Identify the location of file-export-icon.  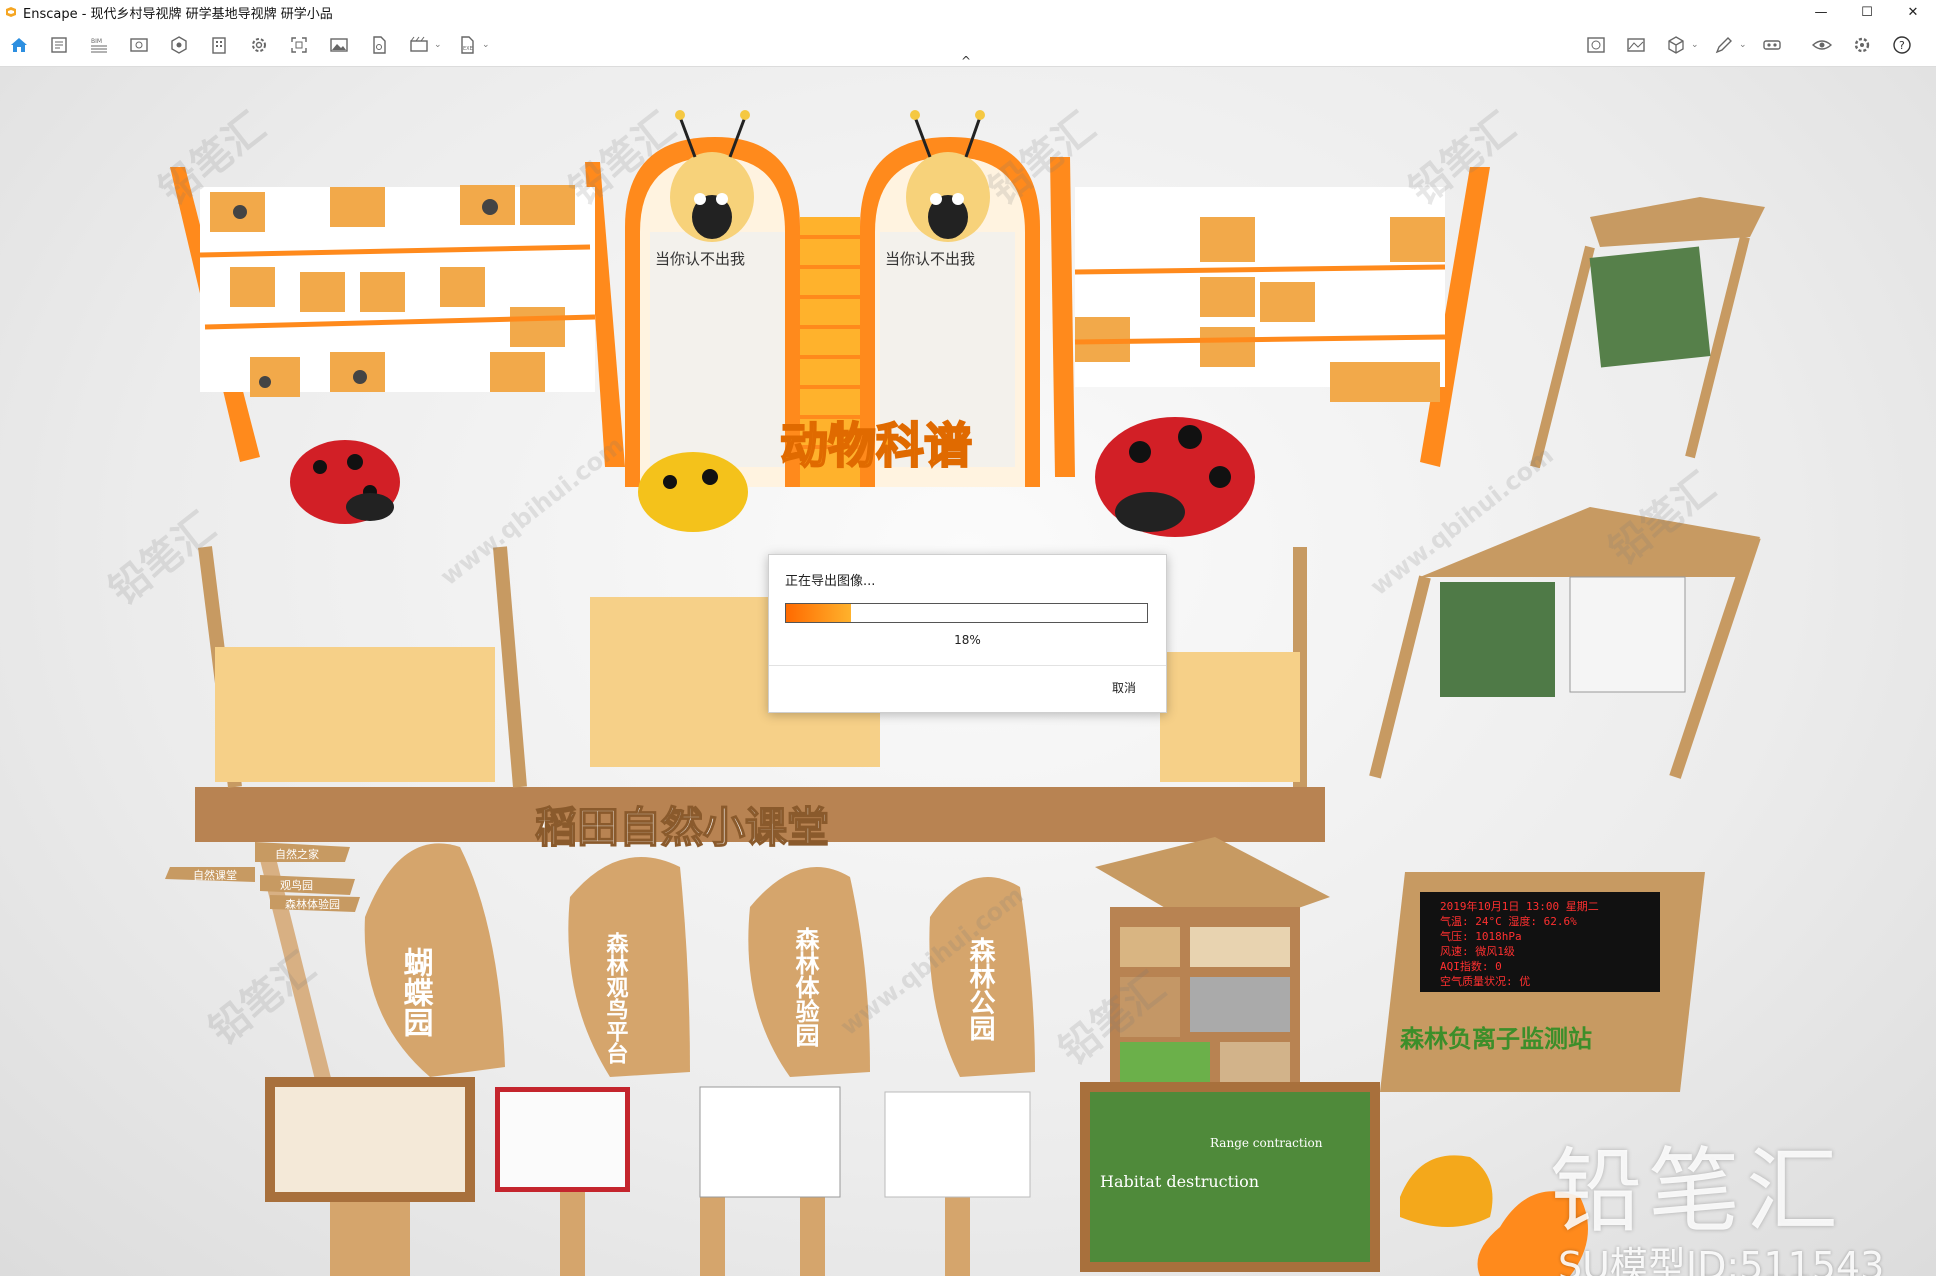
(379, 45).